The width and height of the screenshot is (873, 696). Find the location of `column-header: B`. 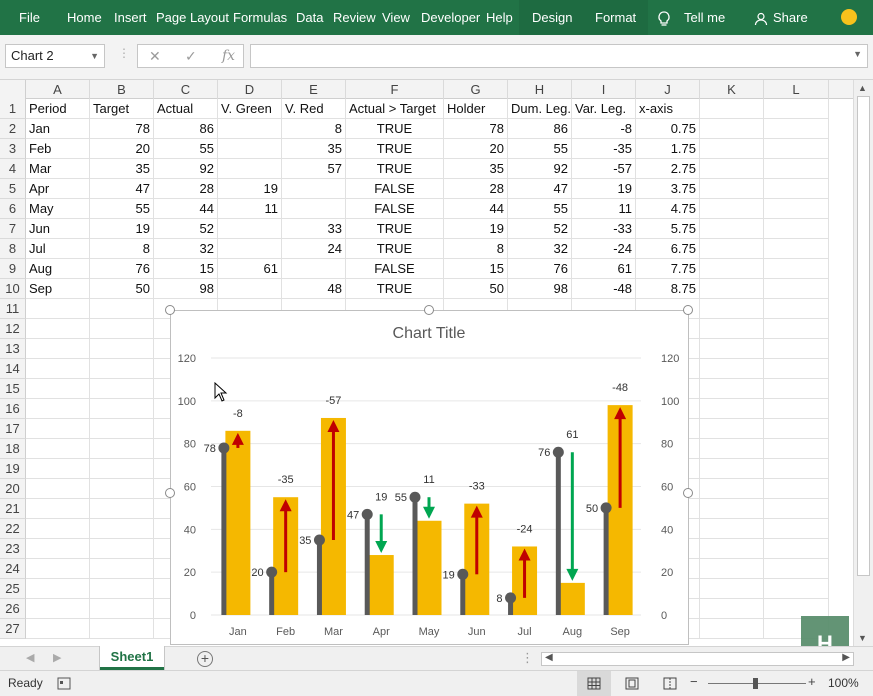

column-header: B is located at coordinates (122, 89).